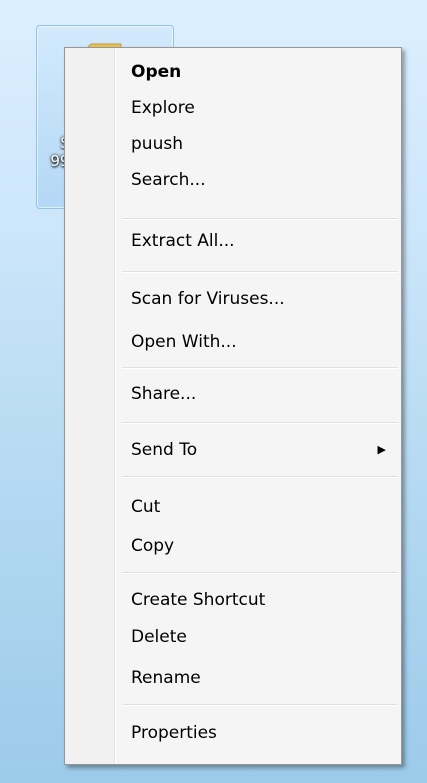  What do you see at coordinates (153, 546) in the screenshot?
I see `menu-item-copy-label: Copy` at bounding box center [153, 546].